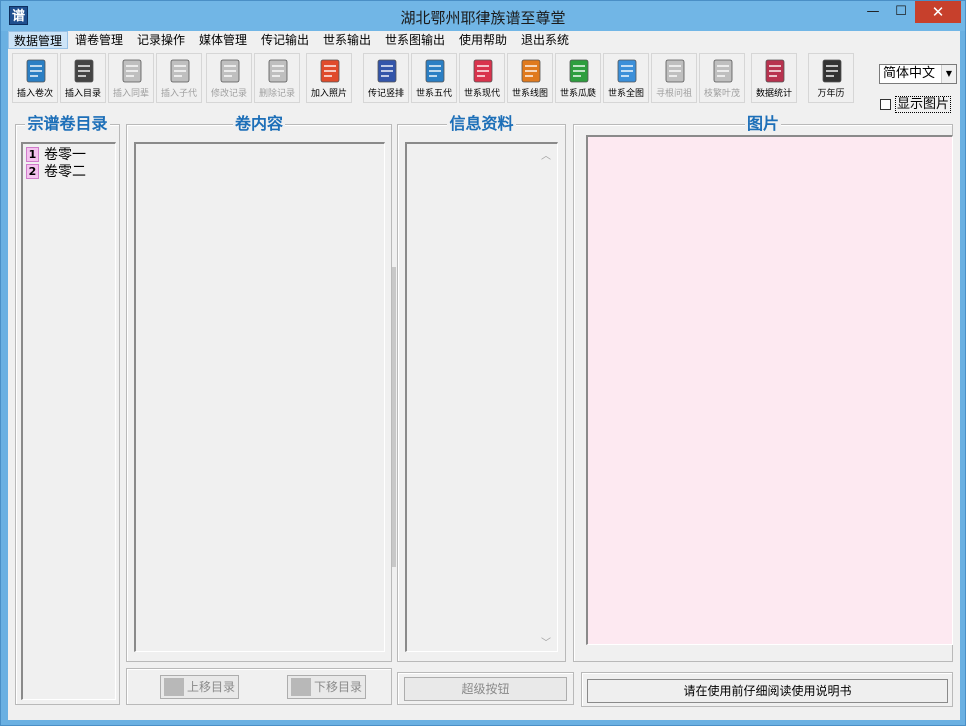 This screenshot has width=966, height=726. Describe the element at coordinates (948, 74) in the screenshot. I see `chevron-down-icon: ▼` at that location.